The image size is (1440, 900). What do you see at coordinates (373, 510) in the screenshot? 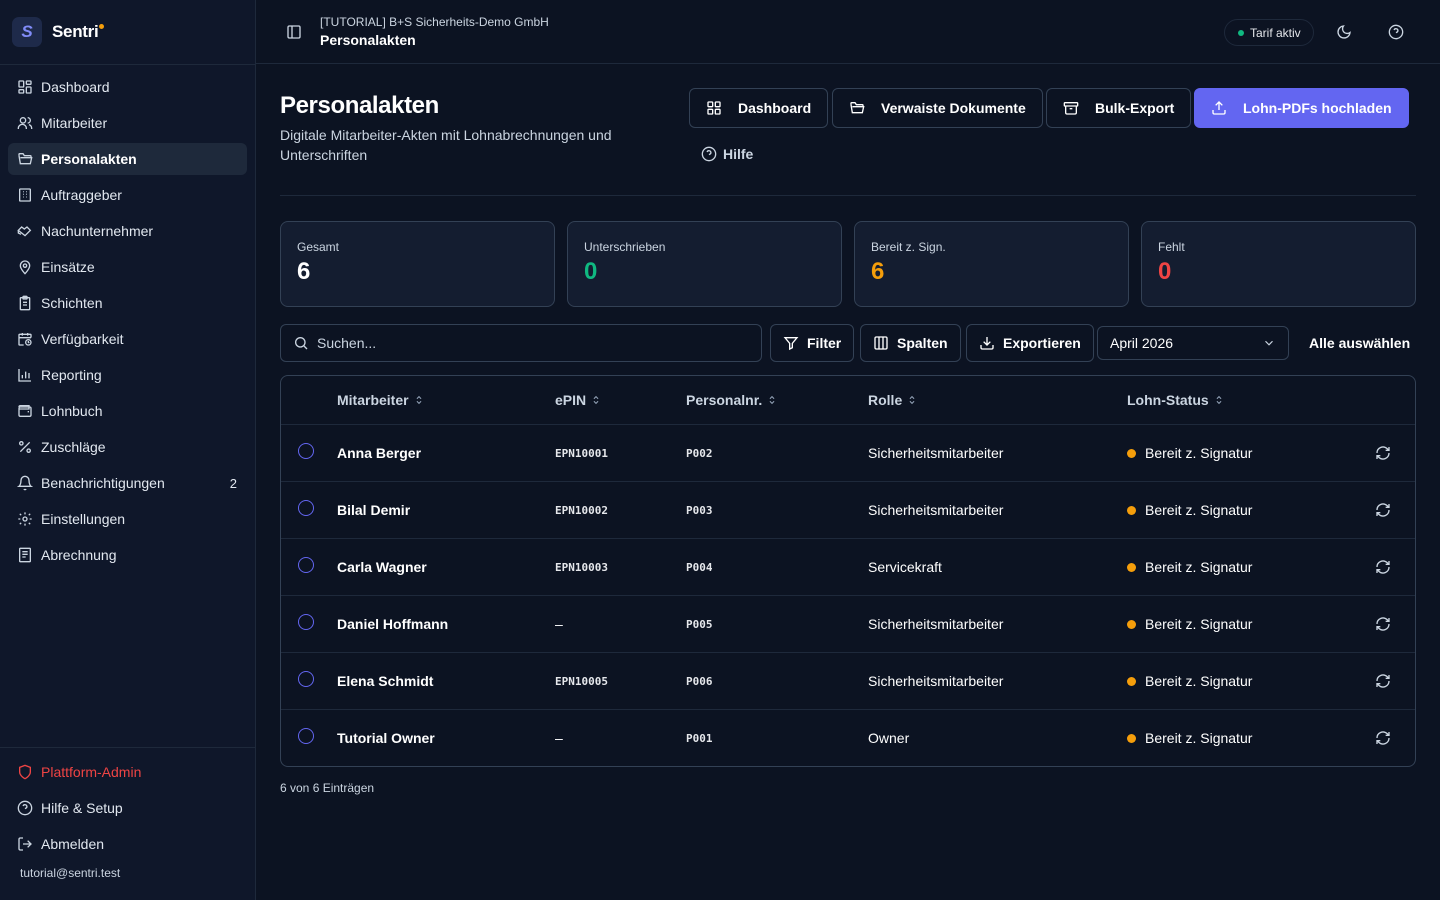
I see `employee-name: Bilal Demir` at bounding box center [373, 510].